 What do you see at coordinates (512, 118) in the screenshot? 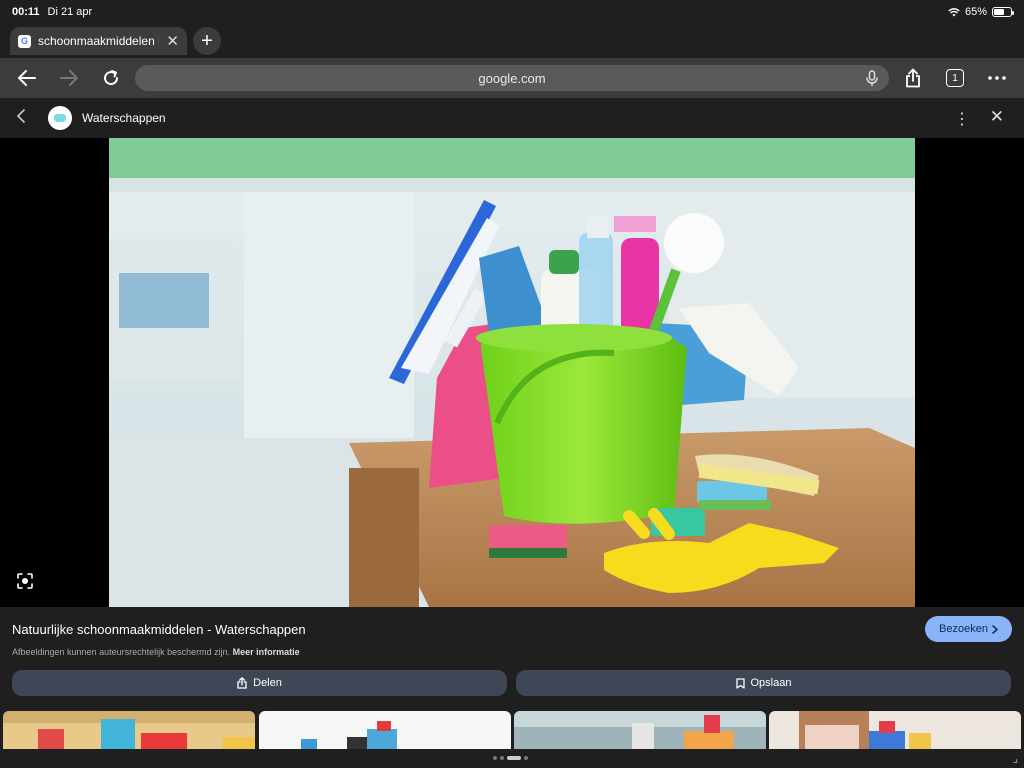
I see `image-viewer-header: Waterschappen ⋮ ✕` at bounding box center [512, 118].